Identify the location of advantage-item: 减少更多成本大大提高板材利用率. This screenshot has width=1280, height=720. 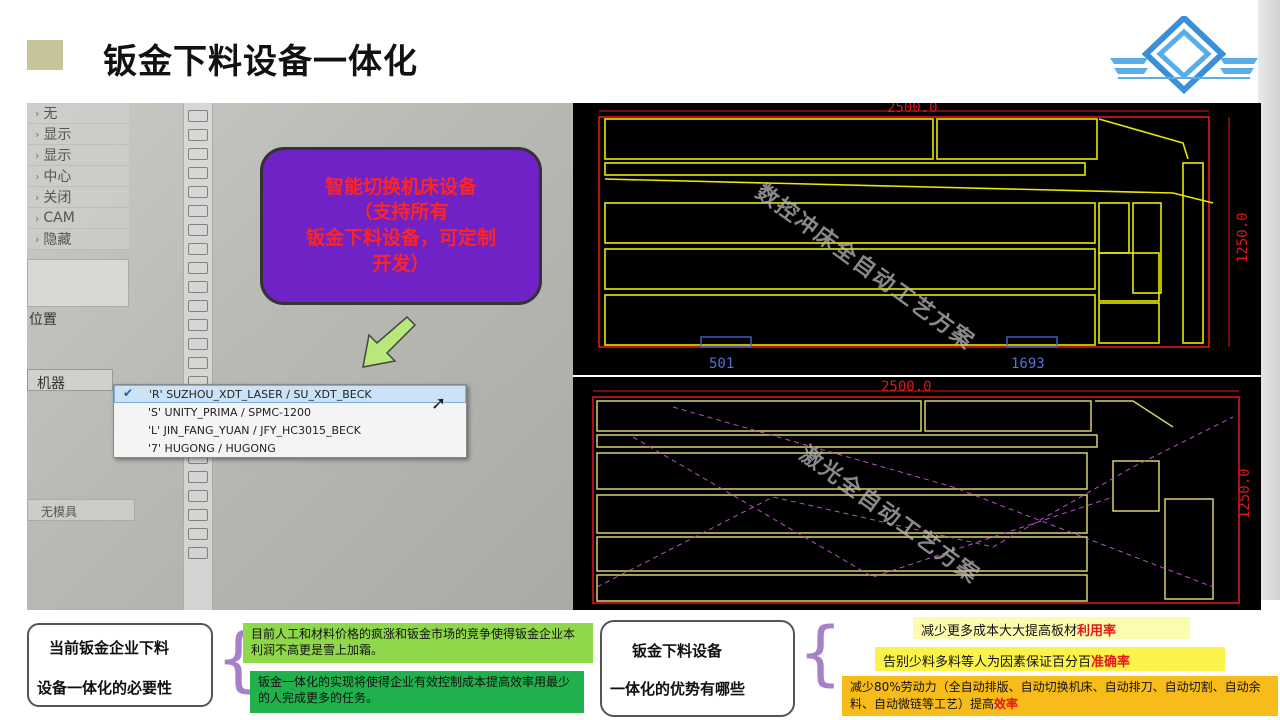
(1051, 628).